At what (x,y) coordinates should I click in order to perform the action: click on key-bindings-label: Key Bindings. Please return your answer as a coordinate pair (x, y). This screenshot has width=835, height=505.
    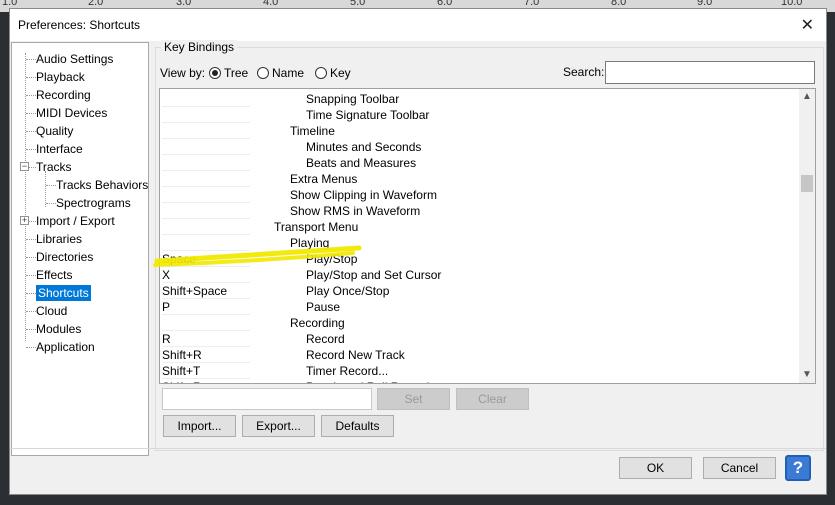
    Looking at the image, I should click on (199, 47).